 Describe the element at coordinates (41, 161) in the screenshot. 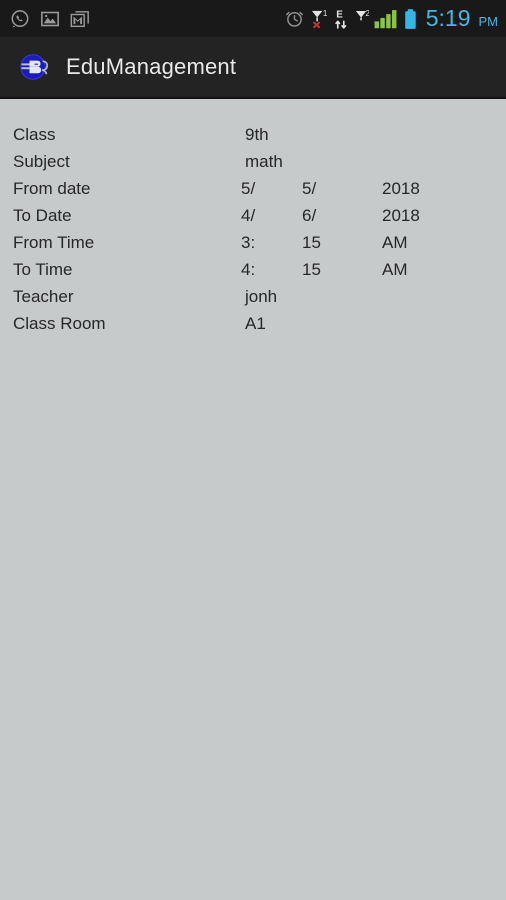

I see `detail-row-label: Subject` at that location.